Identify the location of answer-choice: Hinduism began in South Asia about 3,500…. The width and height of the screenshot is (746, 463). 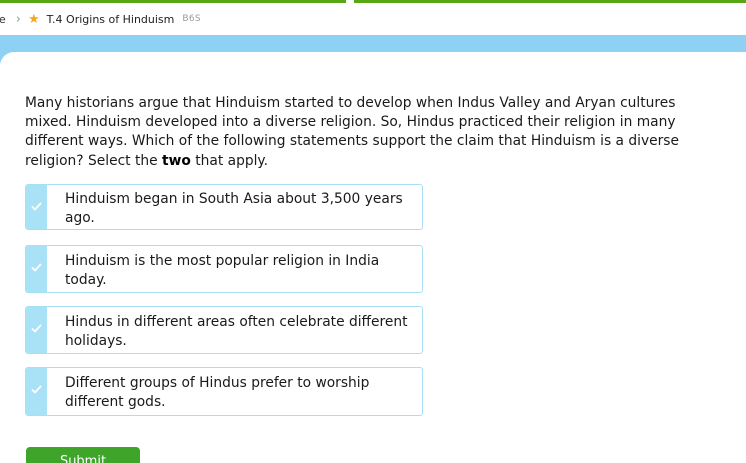
(224, 207).